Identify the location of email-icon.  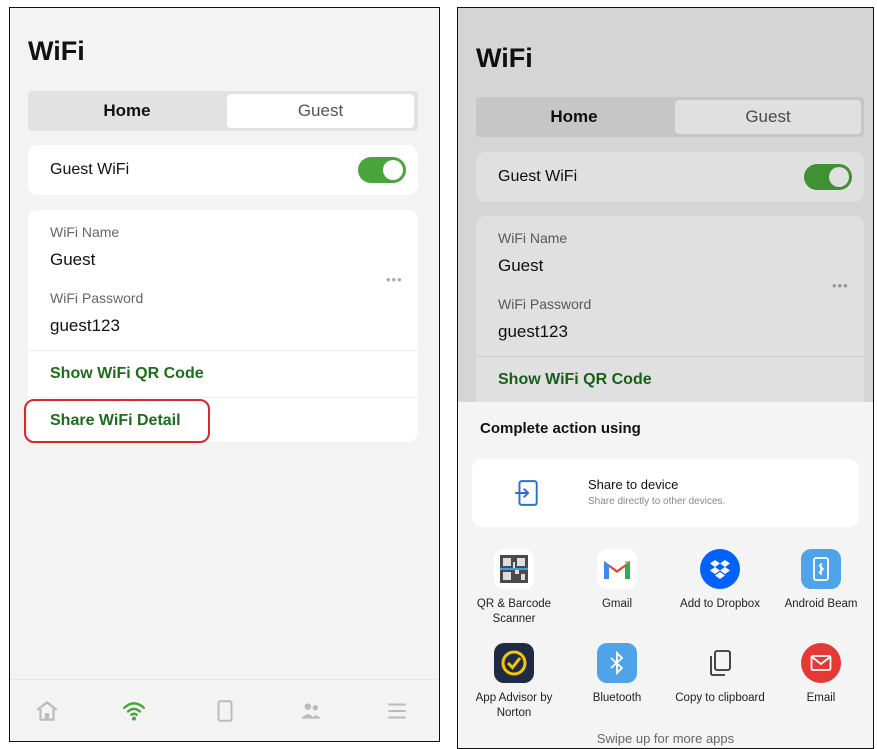
(821, 663).